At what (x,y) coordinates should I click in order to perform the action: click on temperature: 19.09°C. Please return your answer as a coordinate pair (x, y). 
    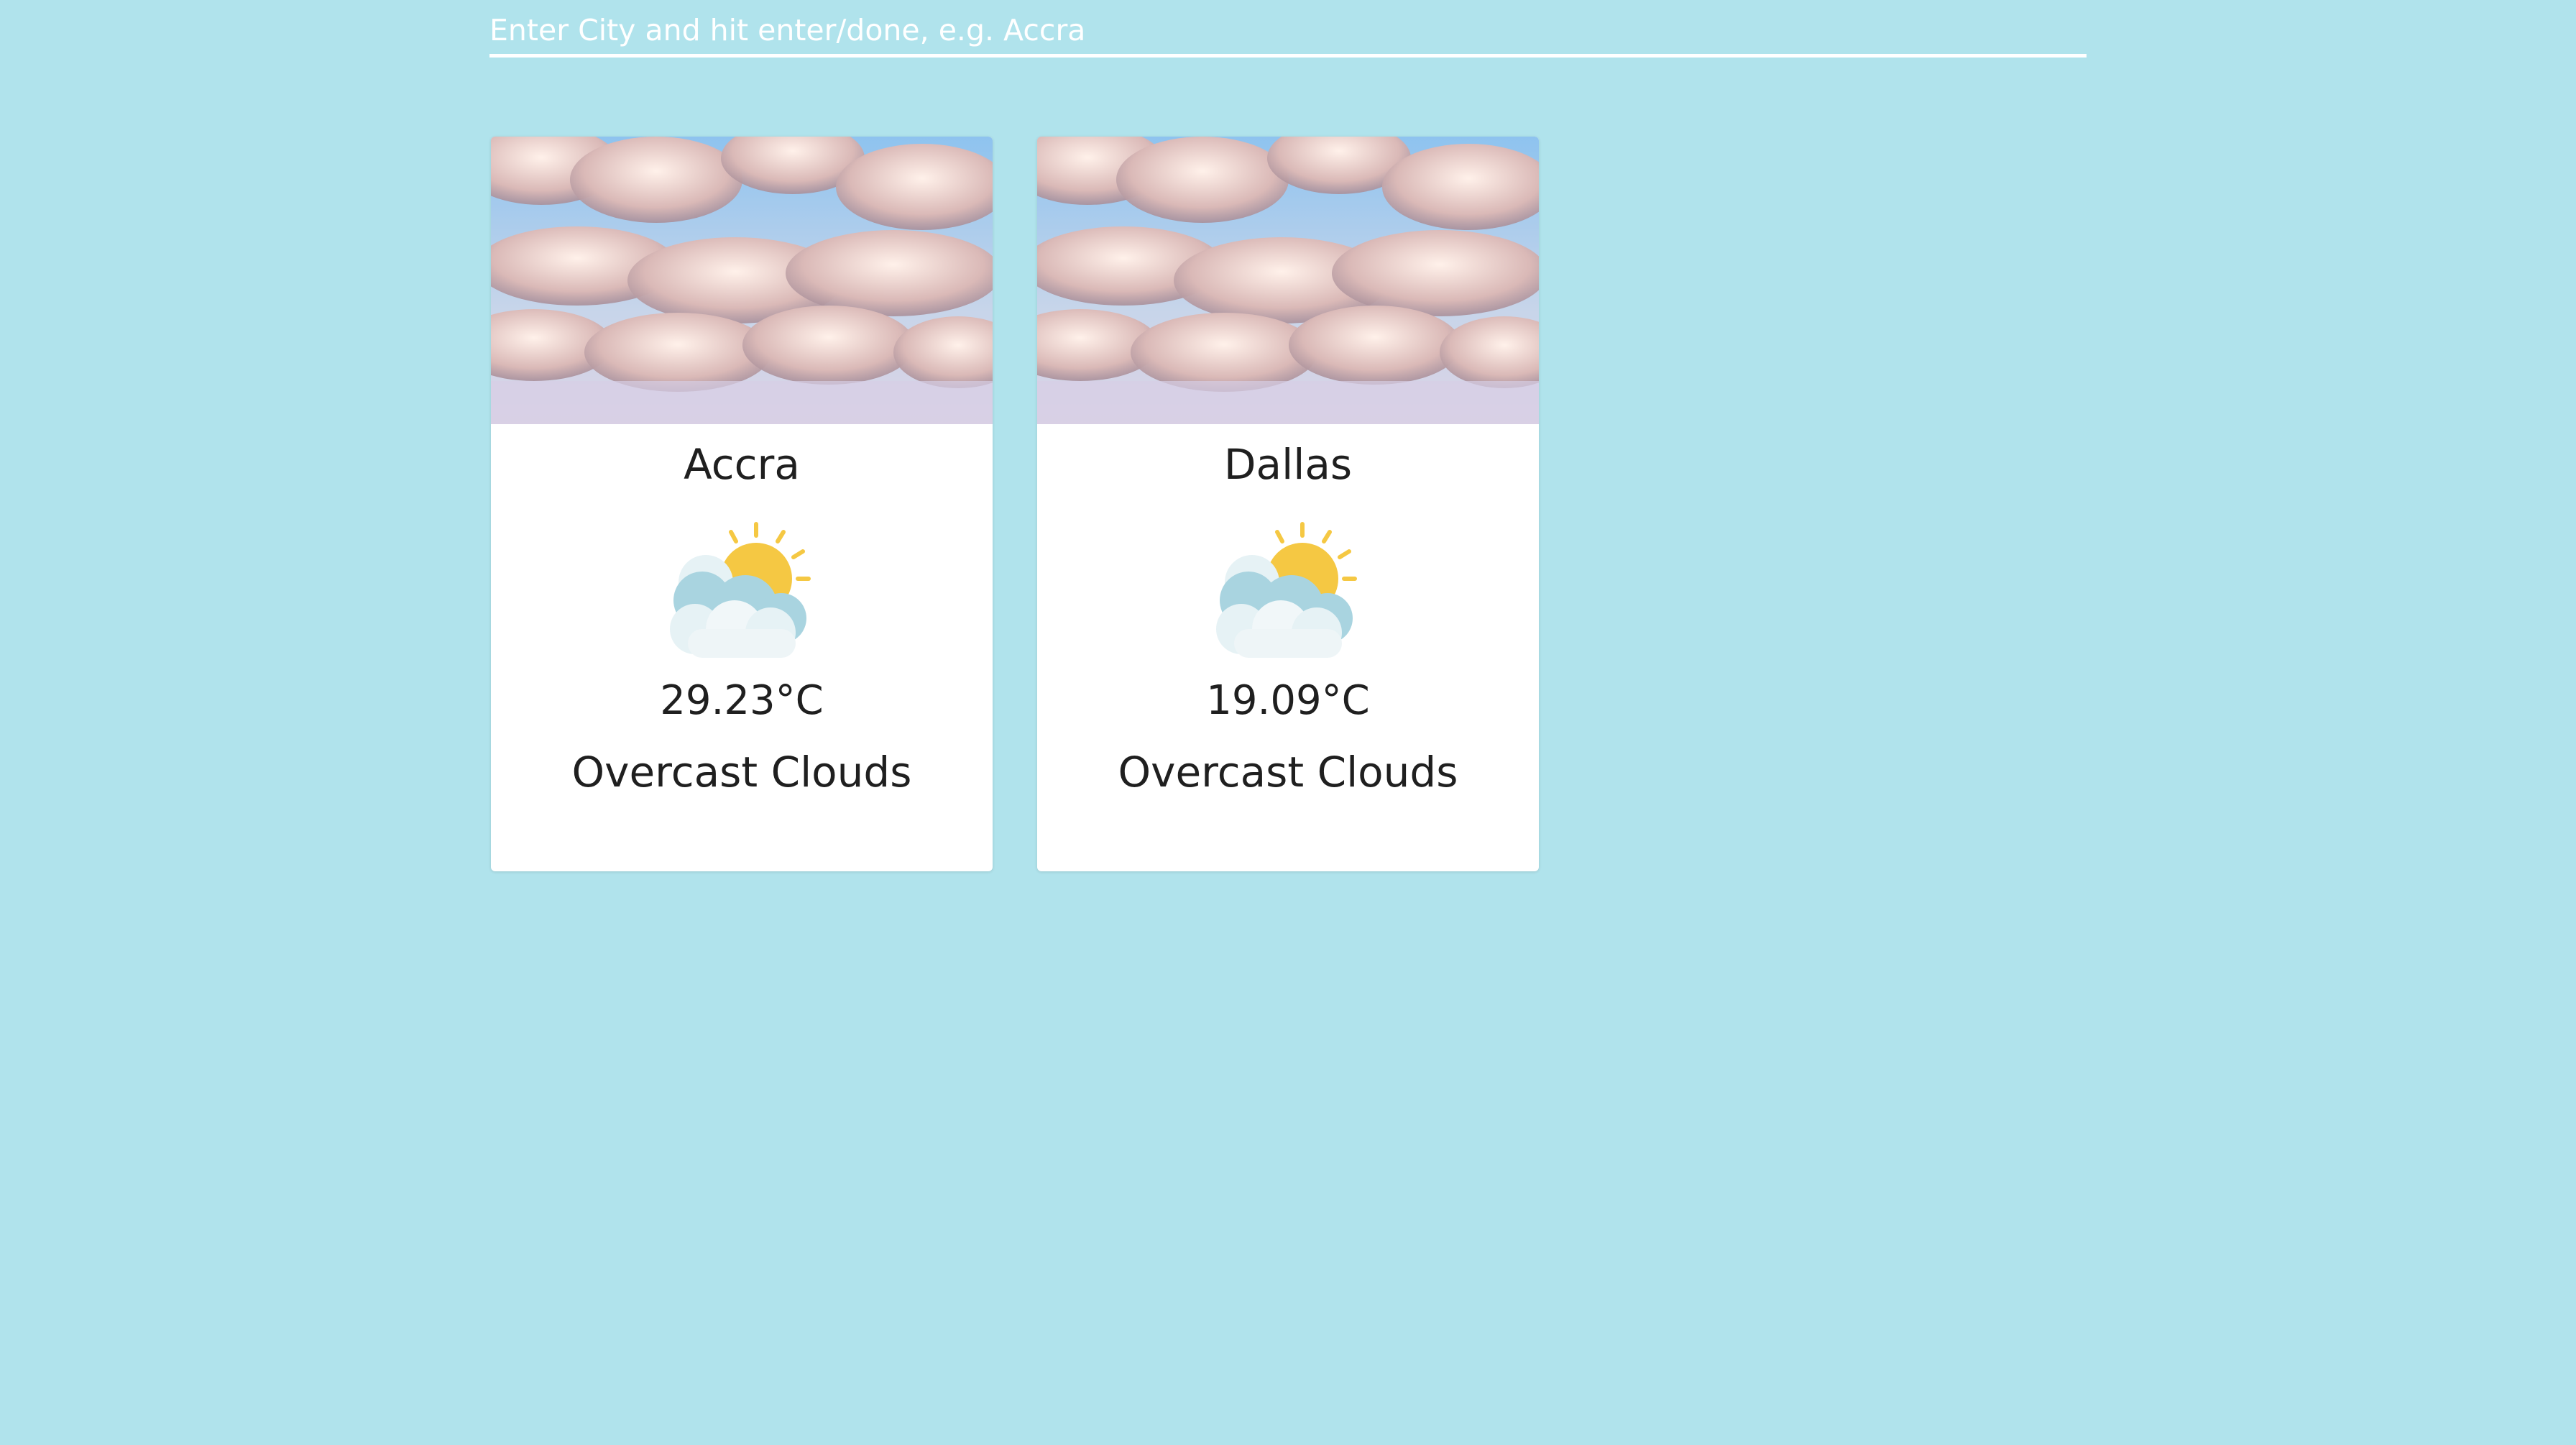
    Looking at the image, I should click on (1288, 700).